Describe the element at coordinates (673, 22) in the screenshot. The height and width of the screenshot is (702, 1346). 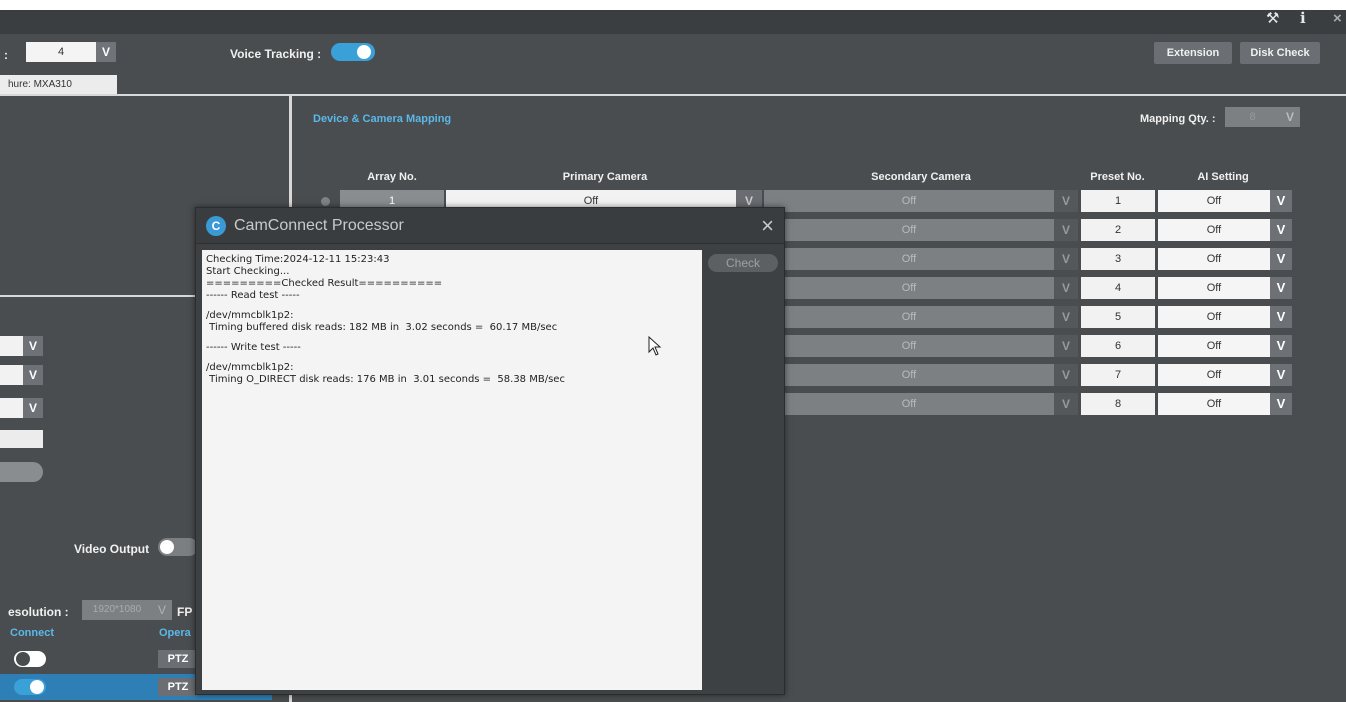
I see `top-bar: ⚒ ℹ ×` at that location.